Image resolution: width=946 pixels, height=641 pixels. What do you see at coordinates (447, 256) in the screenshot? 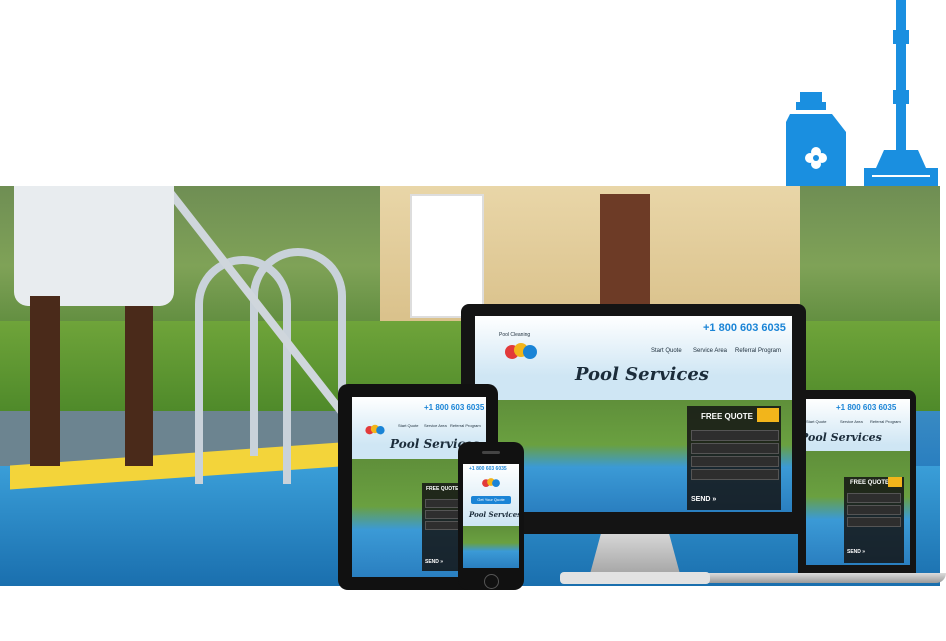
I see `photo-window` at bounding box center [447, 256].